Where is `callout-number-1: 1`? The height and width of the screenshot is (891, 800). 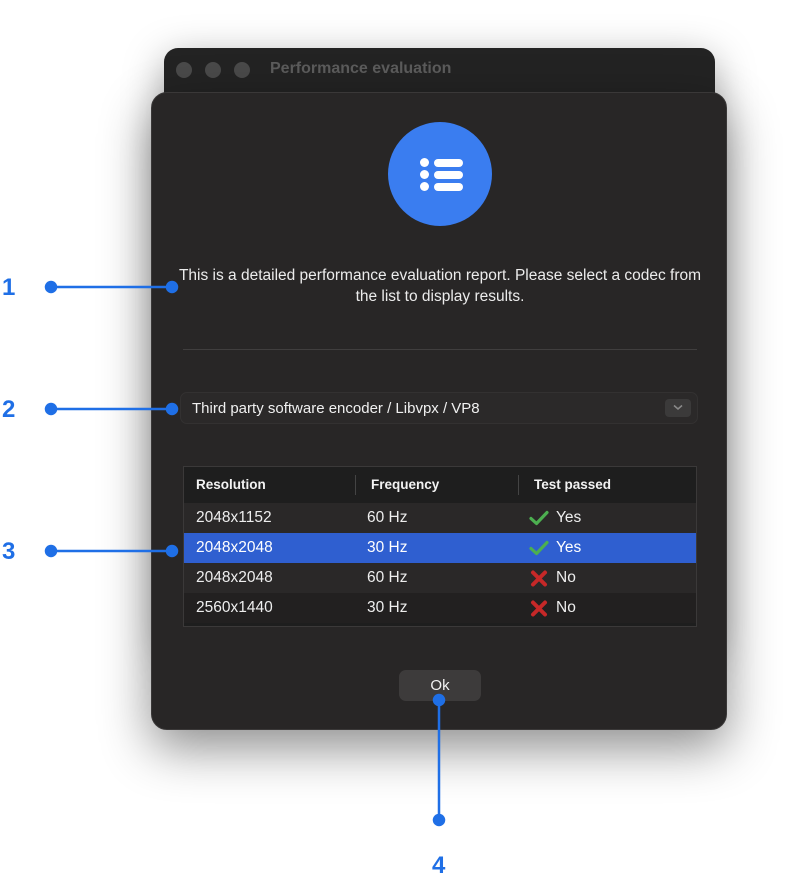 callout-number-1: 1 is located at coordinates (9, 287).